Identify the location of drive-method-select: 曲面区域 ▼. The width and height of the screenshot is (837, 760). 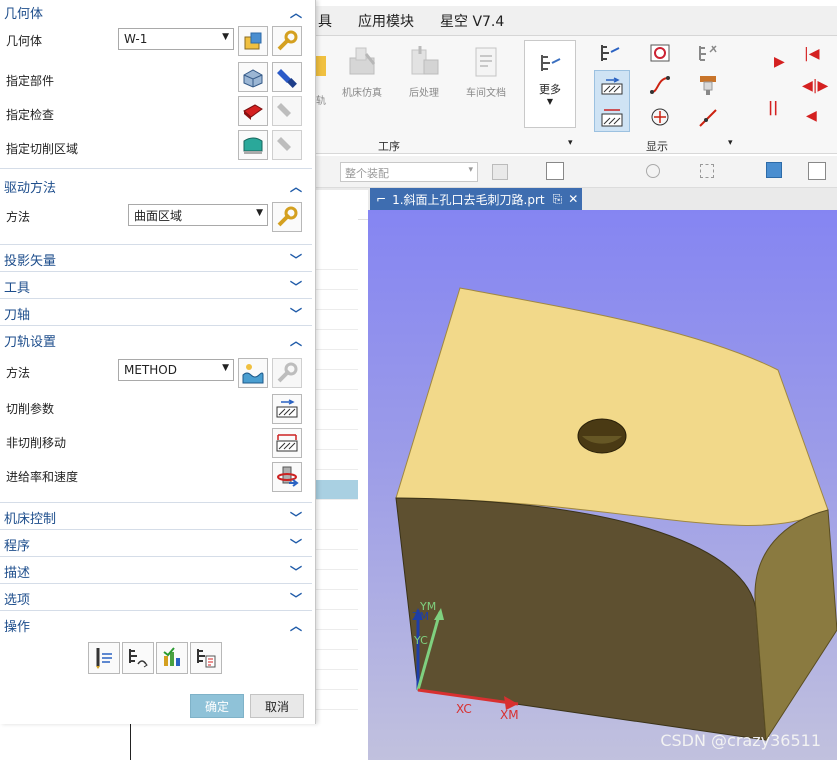
(198, 215).